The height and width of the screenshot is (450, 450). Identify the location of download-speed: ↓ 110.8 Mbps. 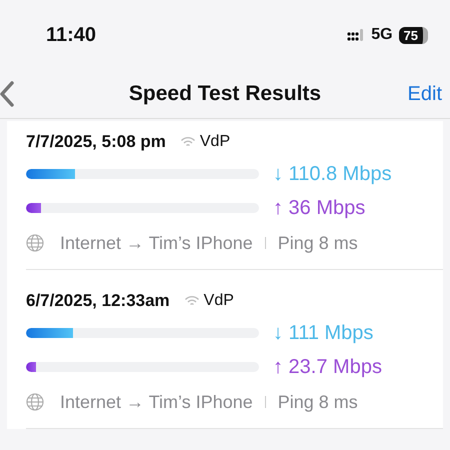
(333, 174).